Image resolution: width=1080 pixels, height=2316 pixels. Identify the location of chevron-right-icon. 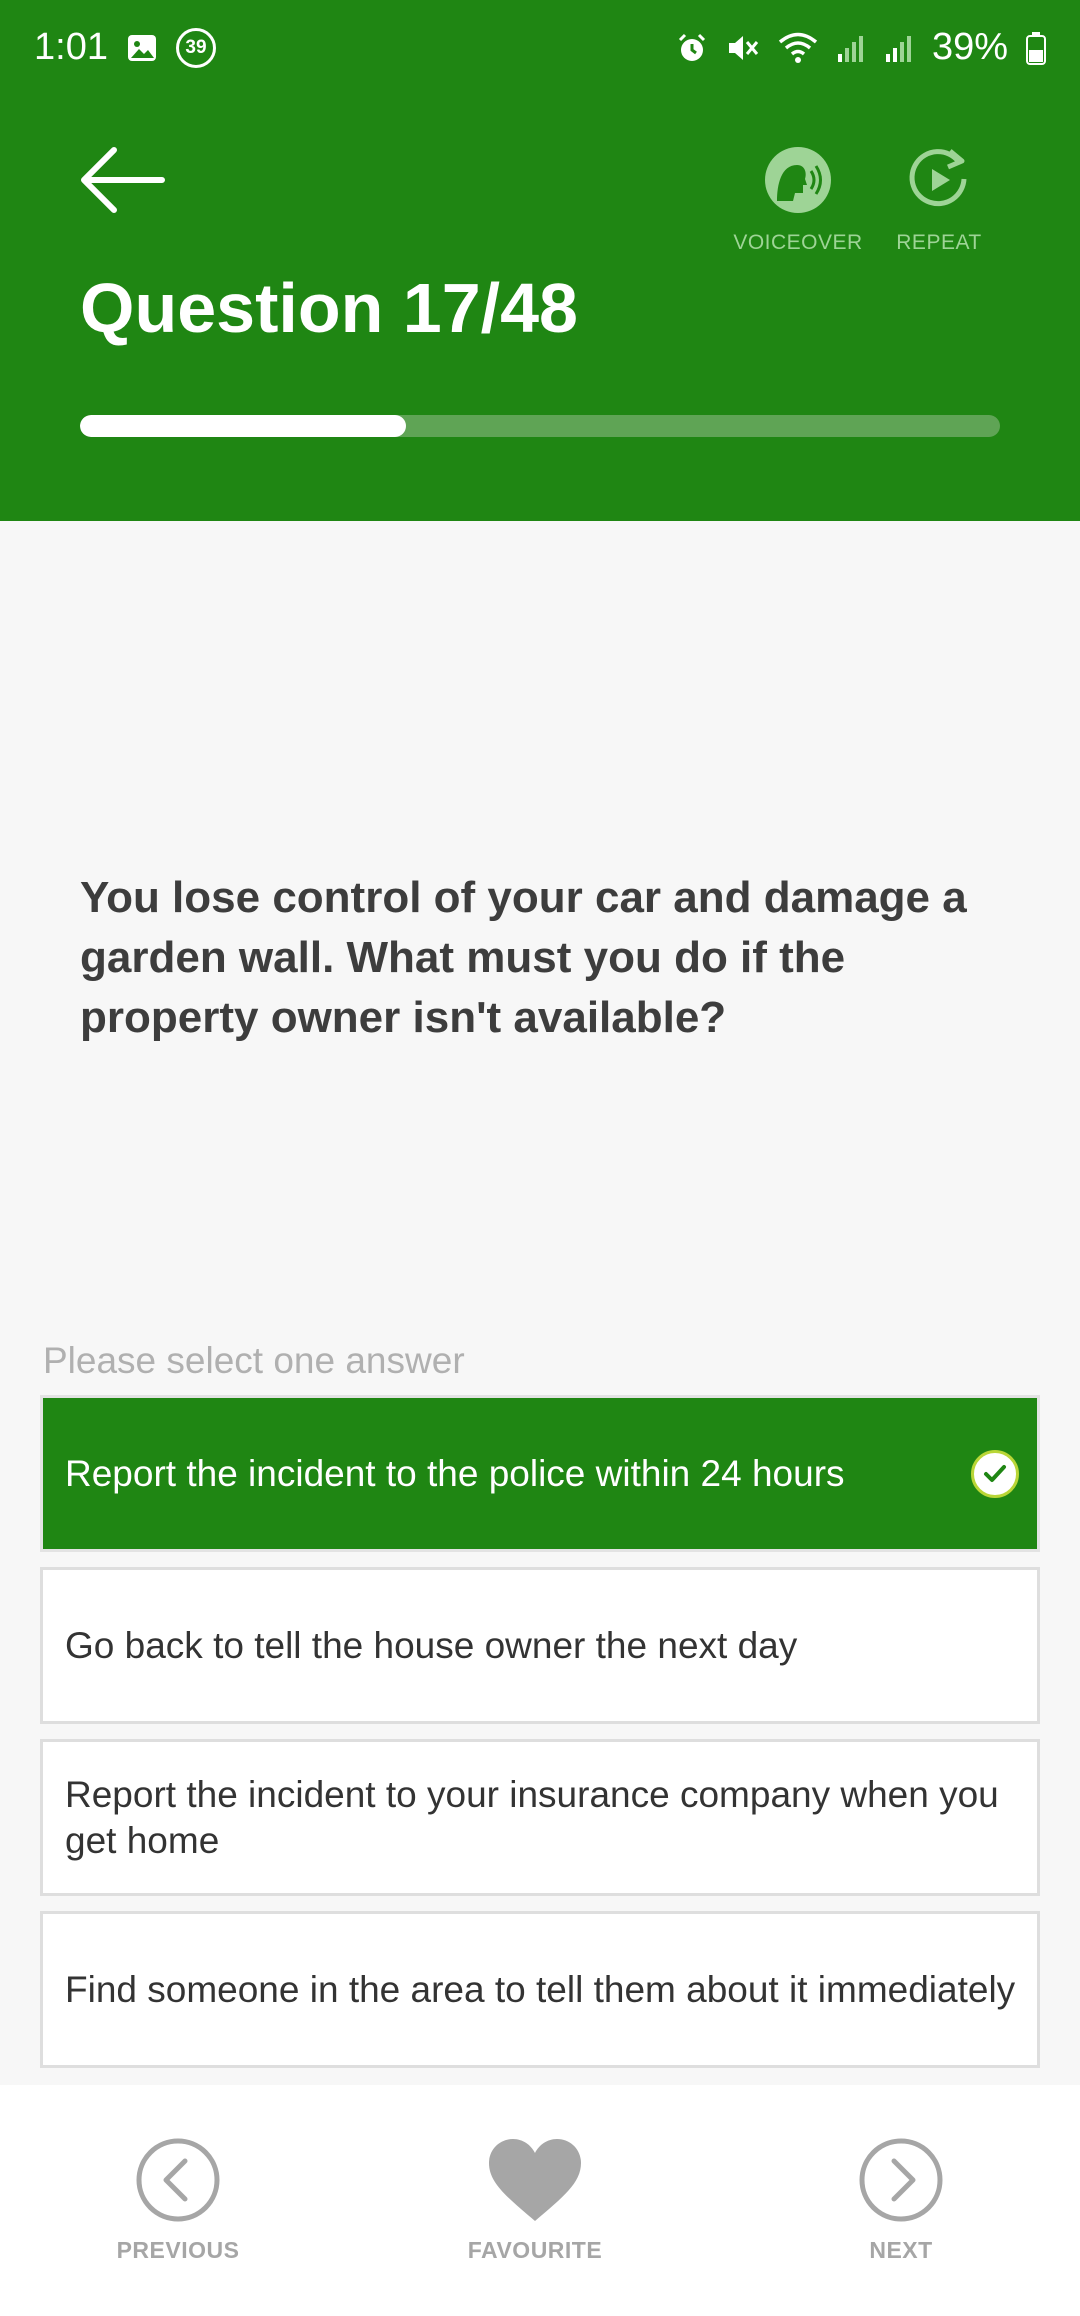
(901, 2180).